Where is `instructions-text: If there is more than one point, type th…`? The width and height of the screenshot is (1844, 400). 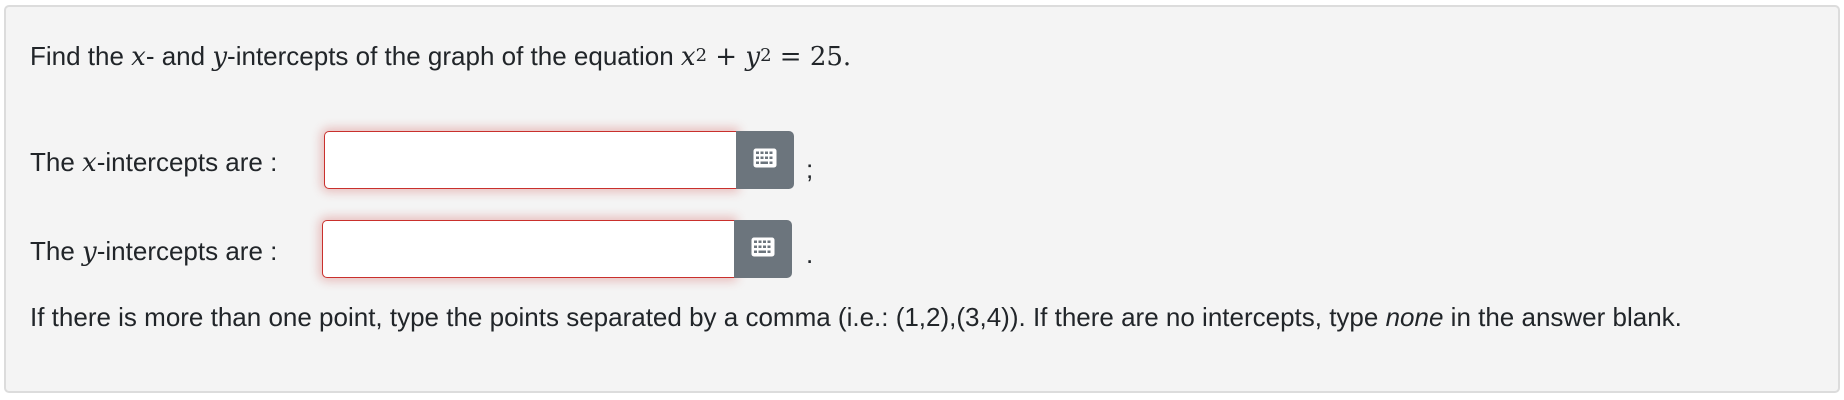
instructions-text: If there is more than one point, type th… is located at coordinates (856, 317).